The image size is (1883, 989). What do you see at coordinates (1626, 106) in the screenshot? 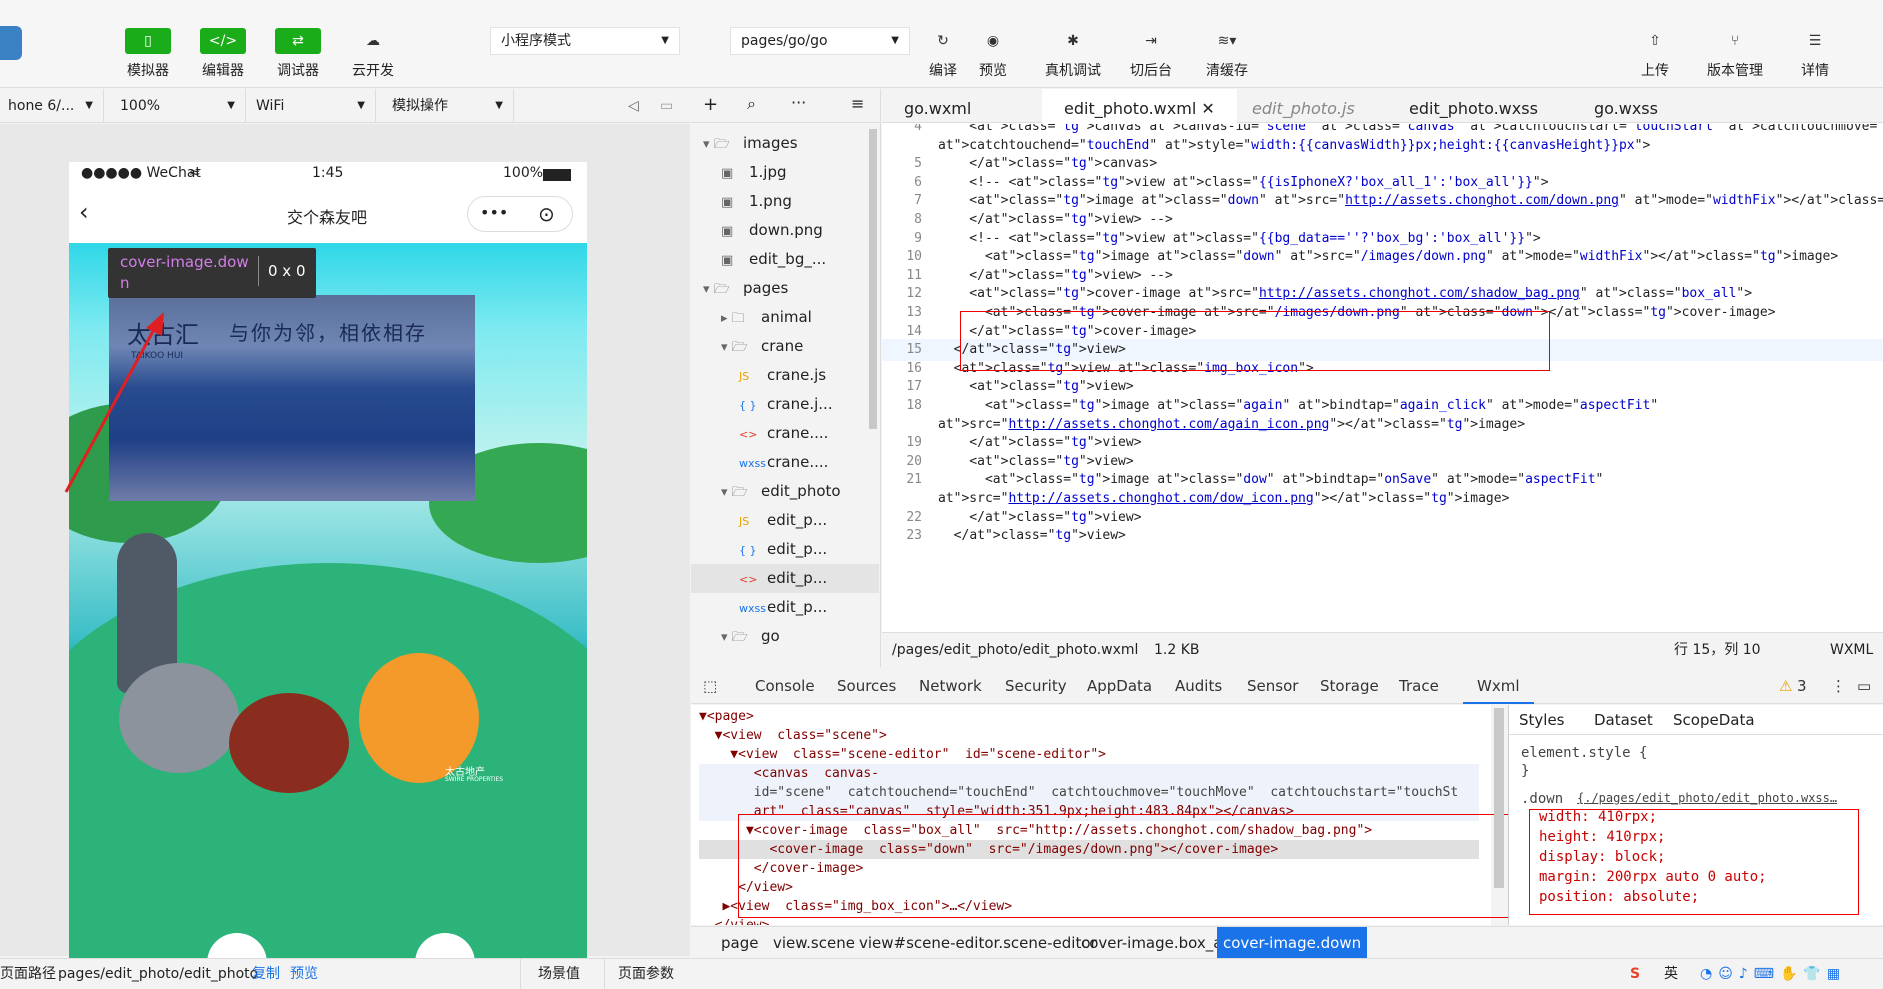
I see `tab-go-wxss: go.wxss` at bounding box center [1626, 106].